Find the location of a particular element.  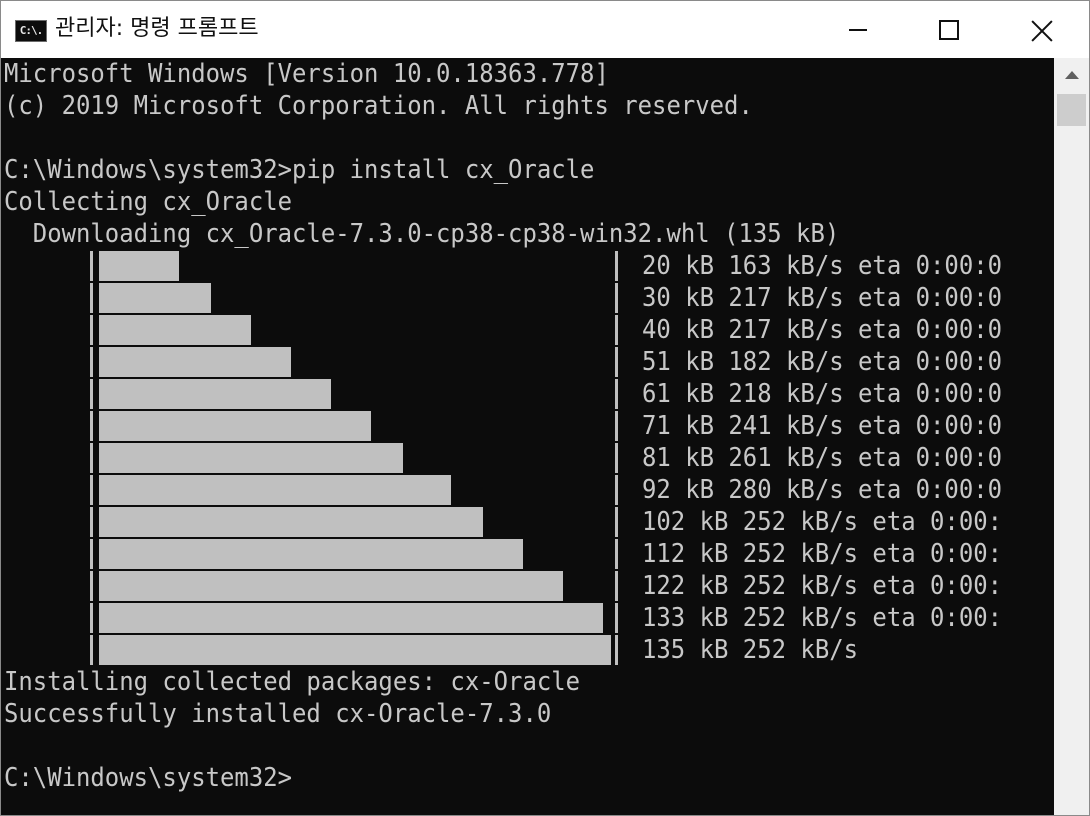

progress-stat-text: 20 kB 163 kB/s eta 0:00:0 is located at coordinates (822, 266).